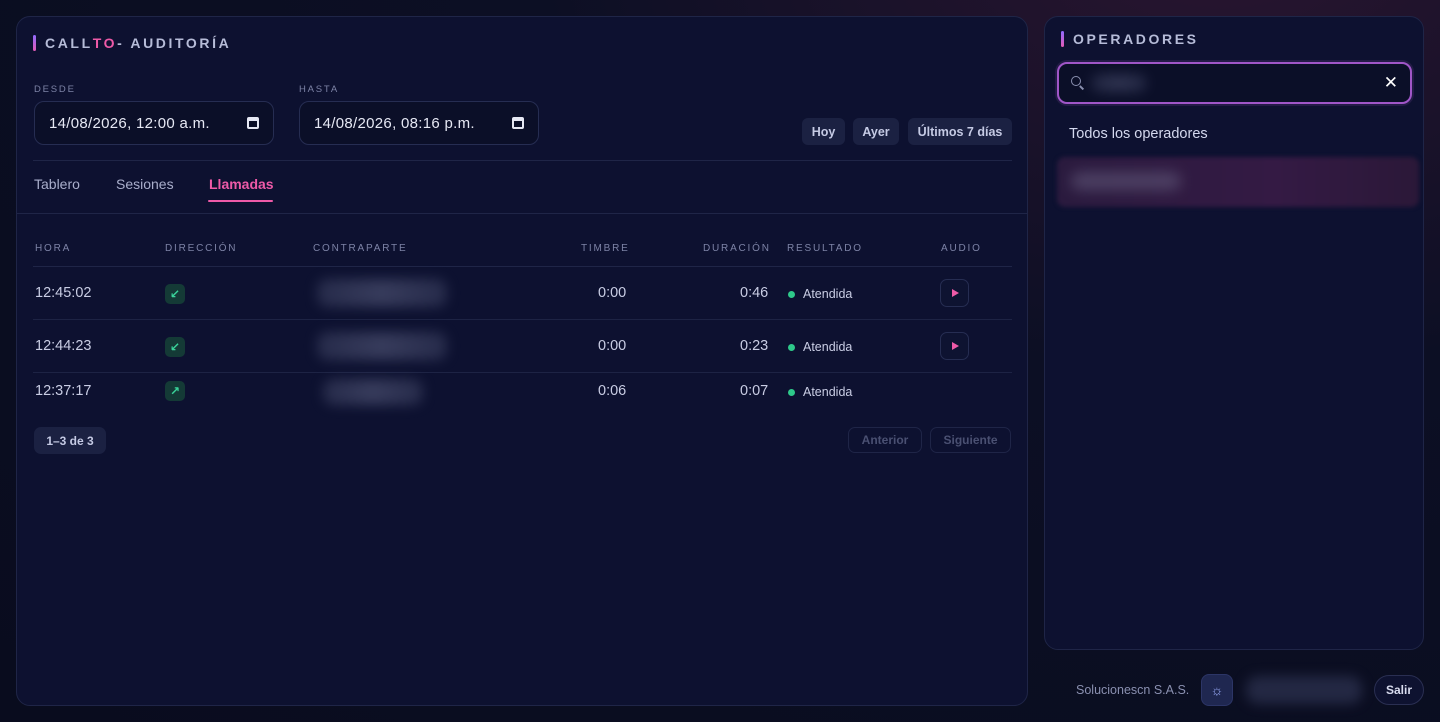 This screenshot has width=1440, height=722. Describe the element at coordinates (174, 43) in the screenshot. I see `title-suffix: - AUDITORÍA` at that location.